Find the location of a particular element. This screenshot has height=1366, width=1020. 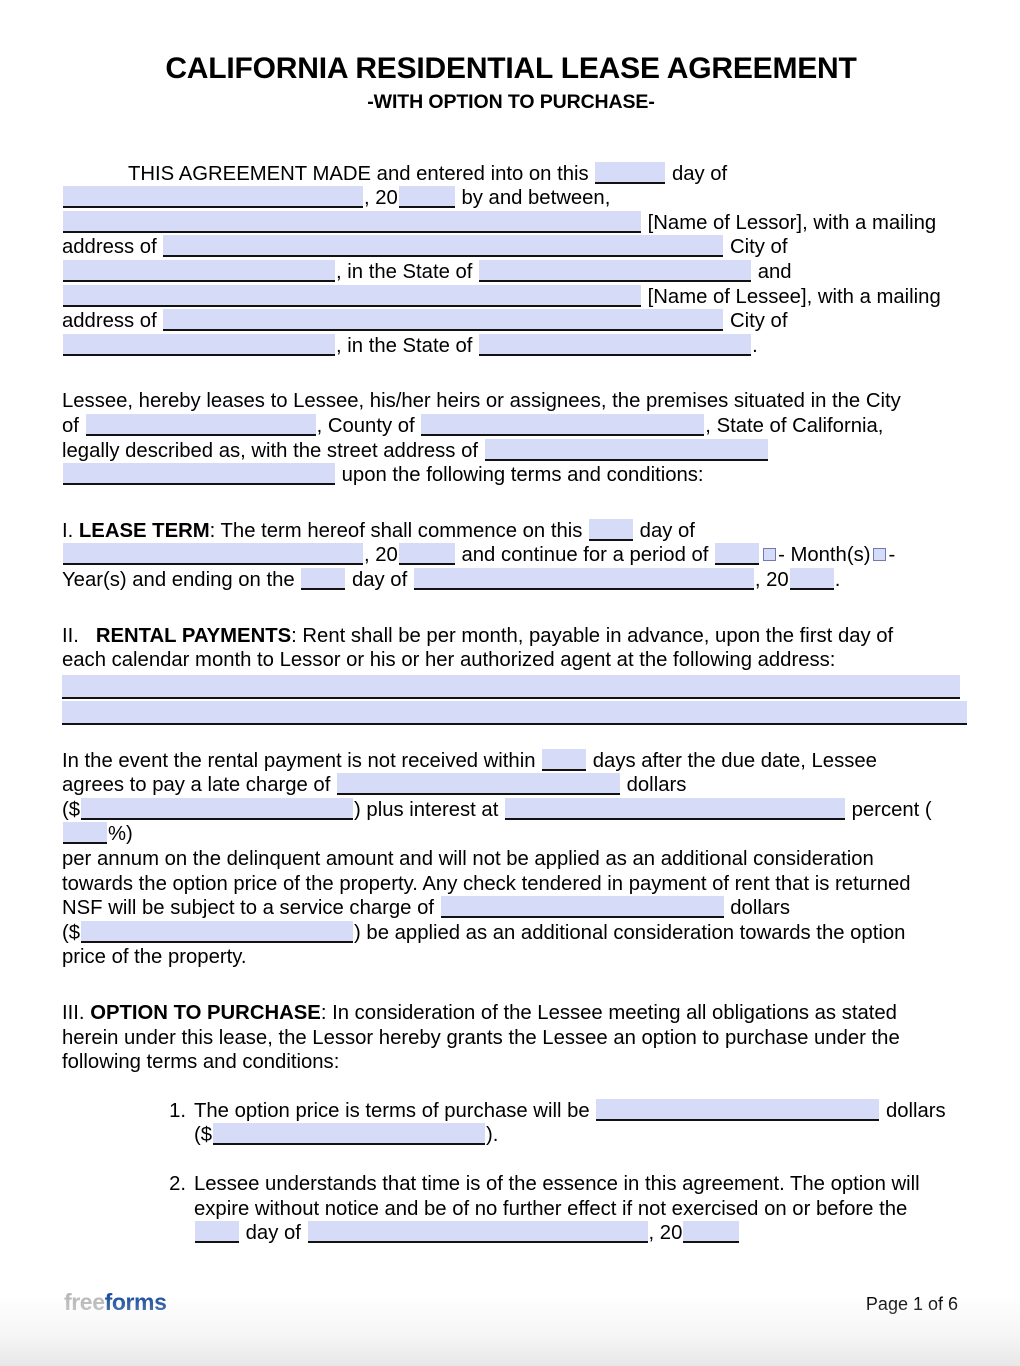

list-item-number: 2. is located at coordinates (177, 1184).